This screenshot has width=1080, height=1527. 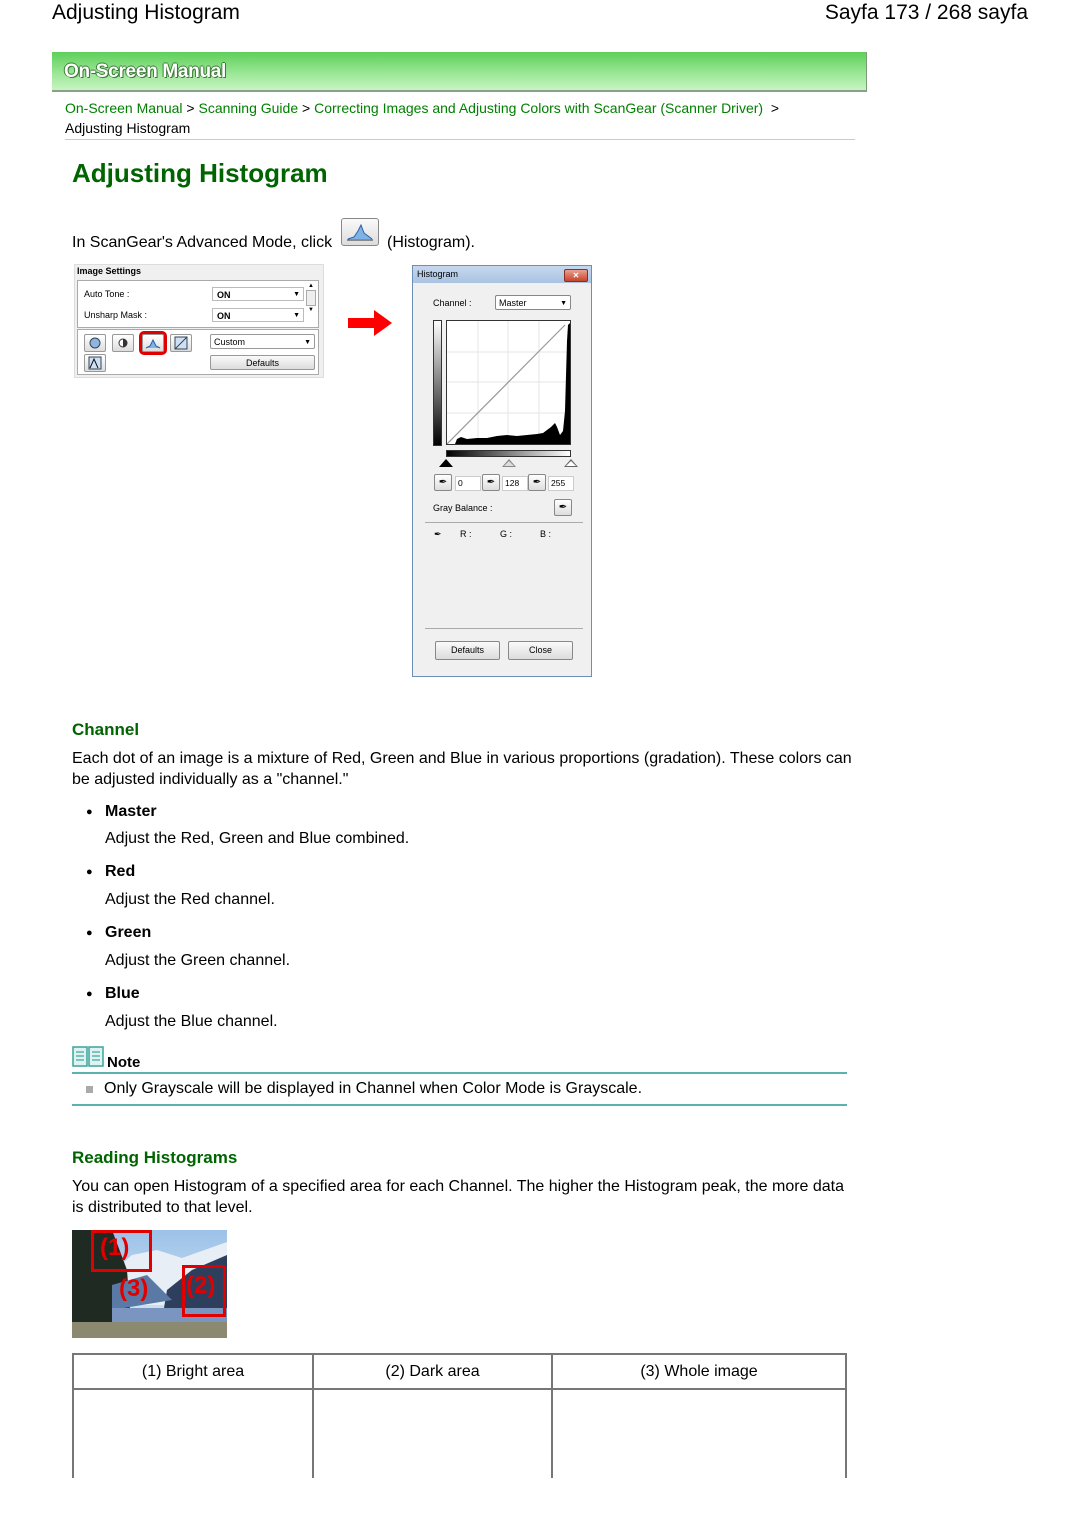 What do you see at coordinates (699, 1371) in the screenshot?
I see `table-header-whole: (3) Whole image` at bounding box center [699, 1371].